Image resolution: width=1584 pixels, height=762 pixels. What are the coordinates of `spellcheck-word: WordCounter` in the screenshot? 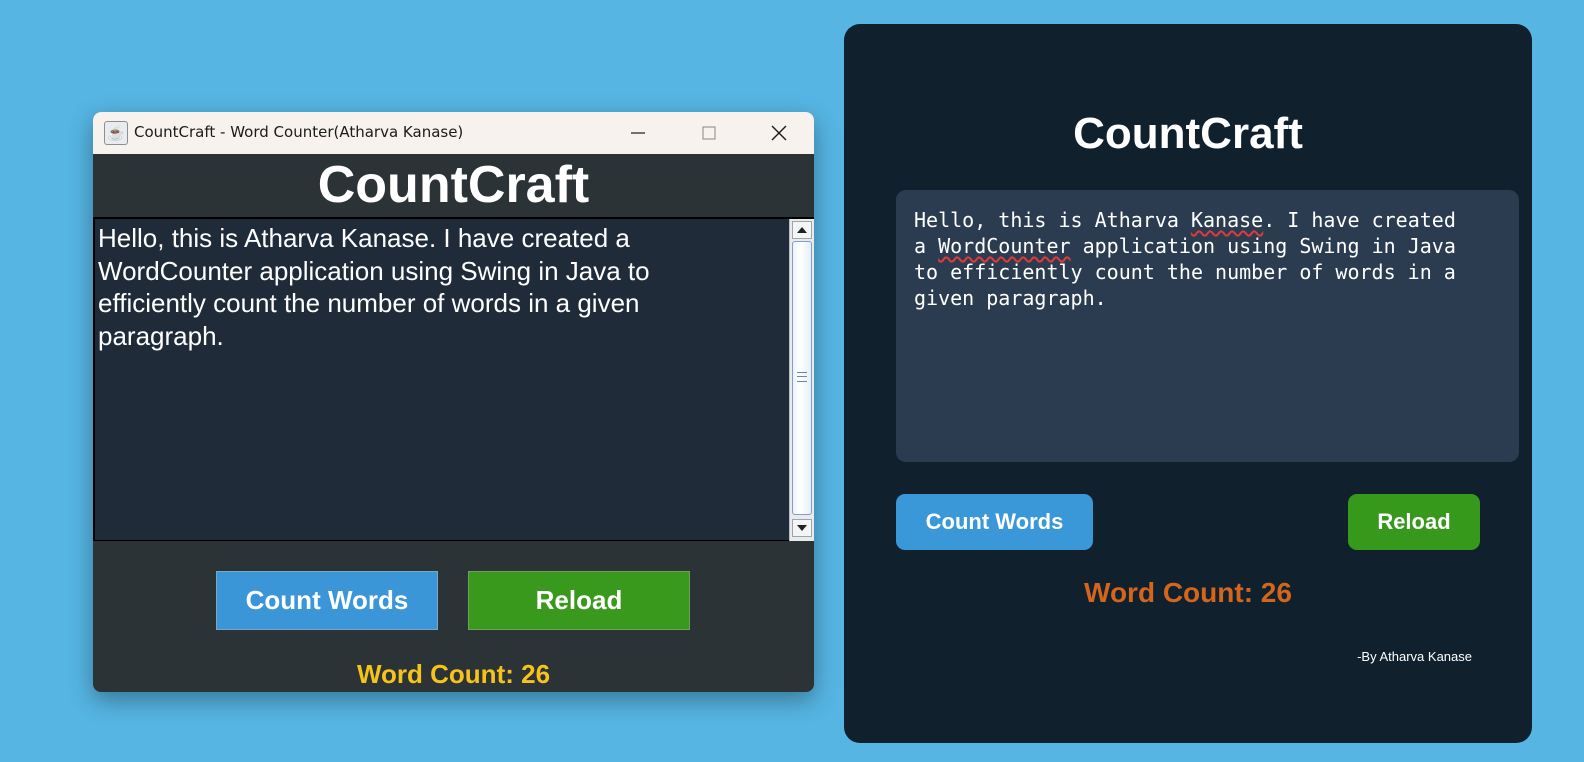 It's located at (1004, 246).